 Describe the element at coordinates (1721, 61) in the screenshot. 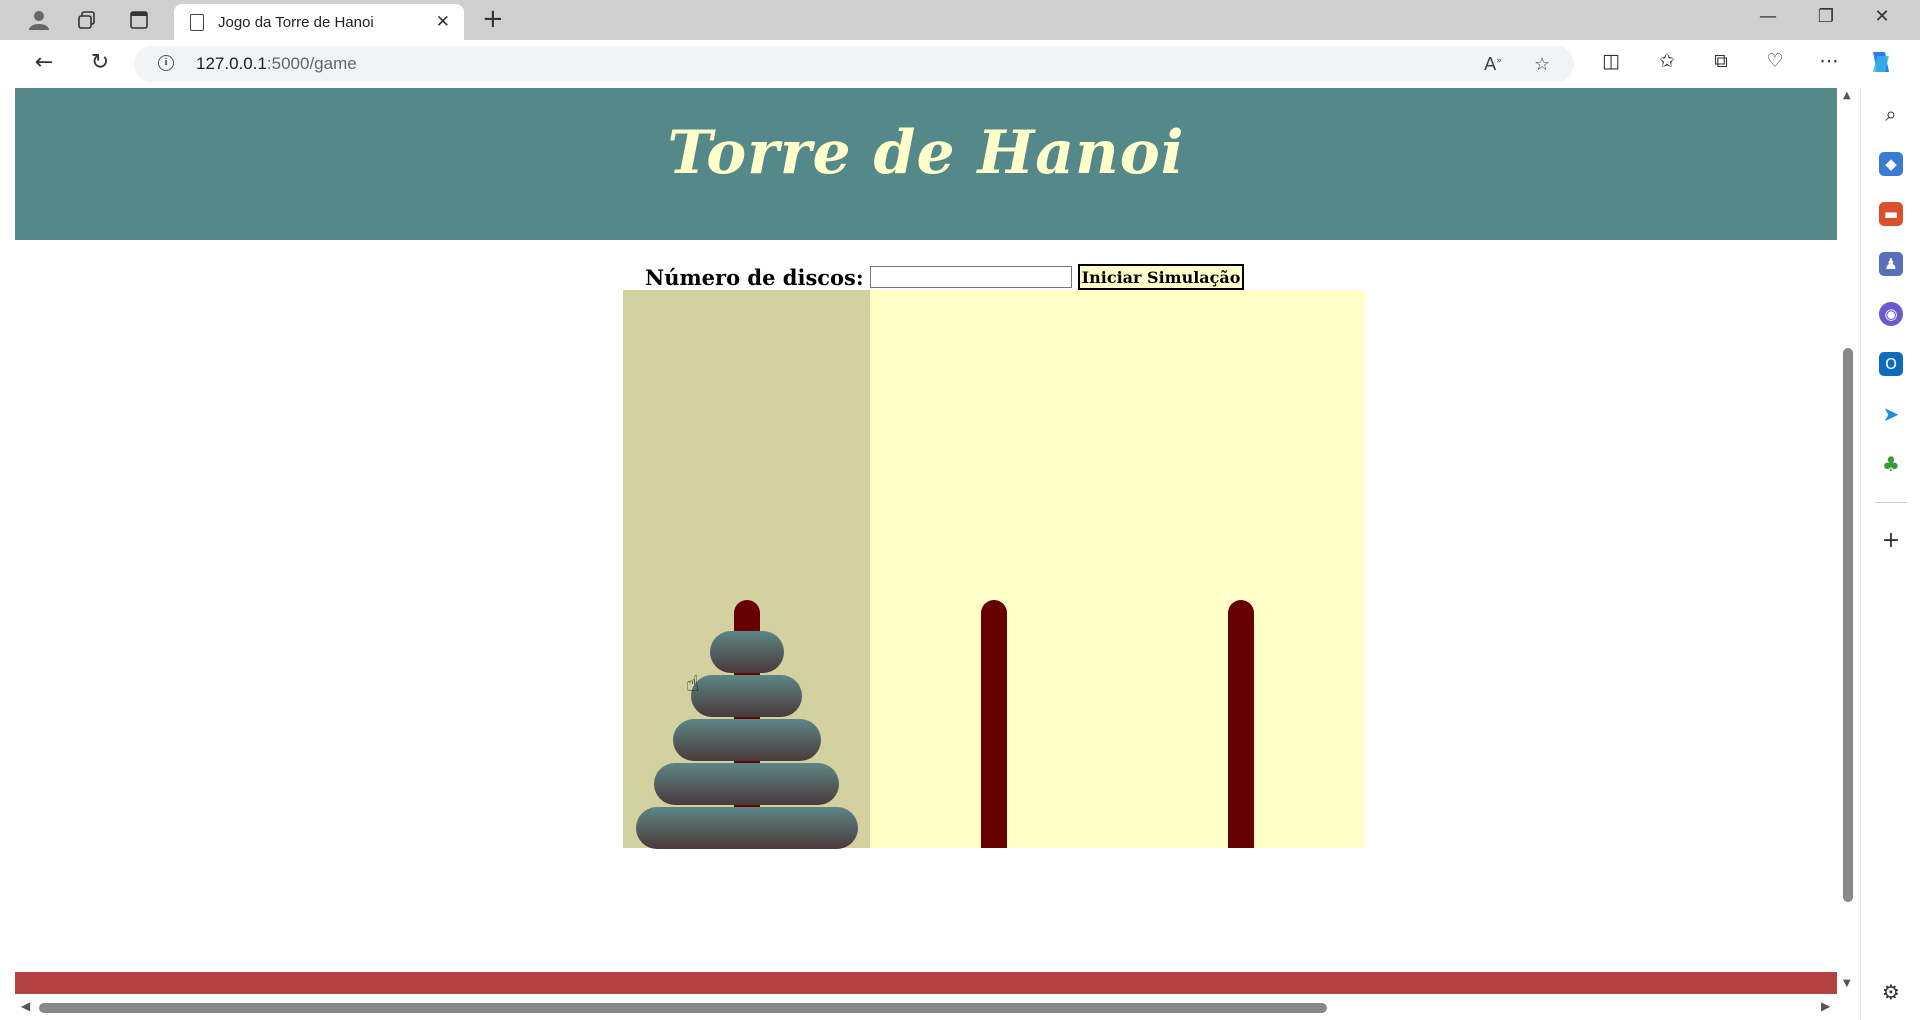

I see `collections-icon: ⧉` at that location.